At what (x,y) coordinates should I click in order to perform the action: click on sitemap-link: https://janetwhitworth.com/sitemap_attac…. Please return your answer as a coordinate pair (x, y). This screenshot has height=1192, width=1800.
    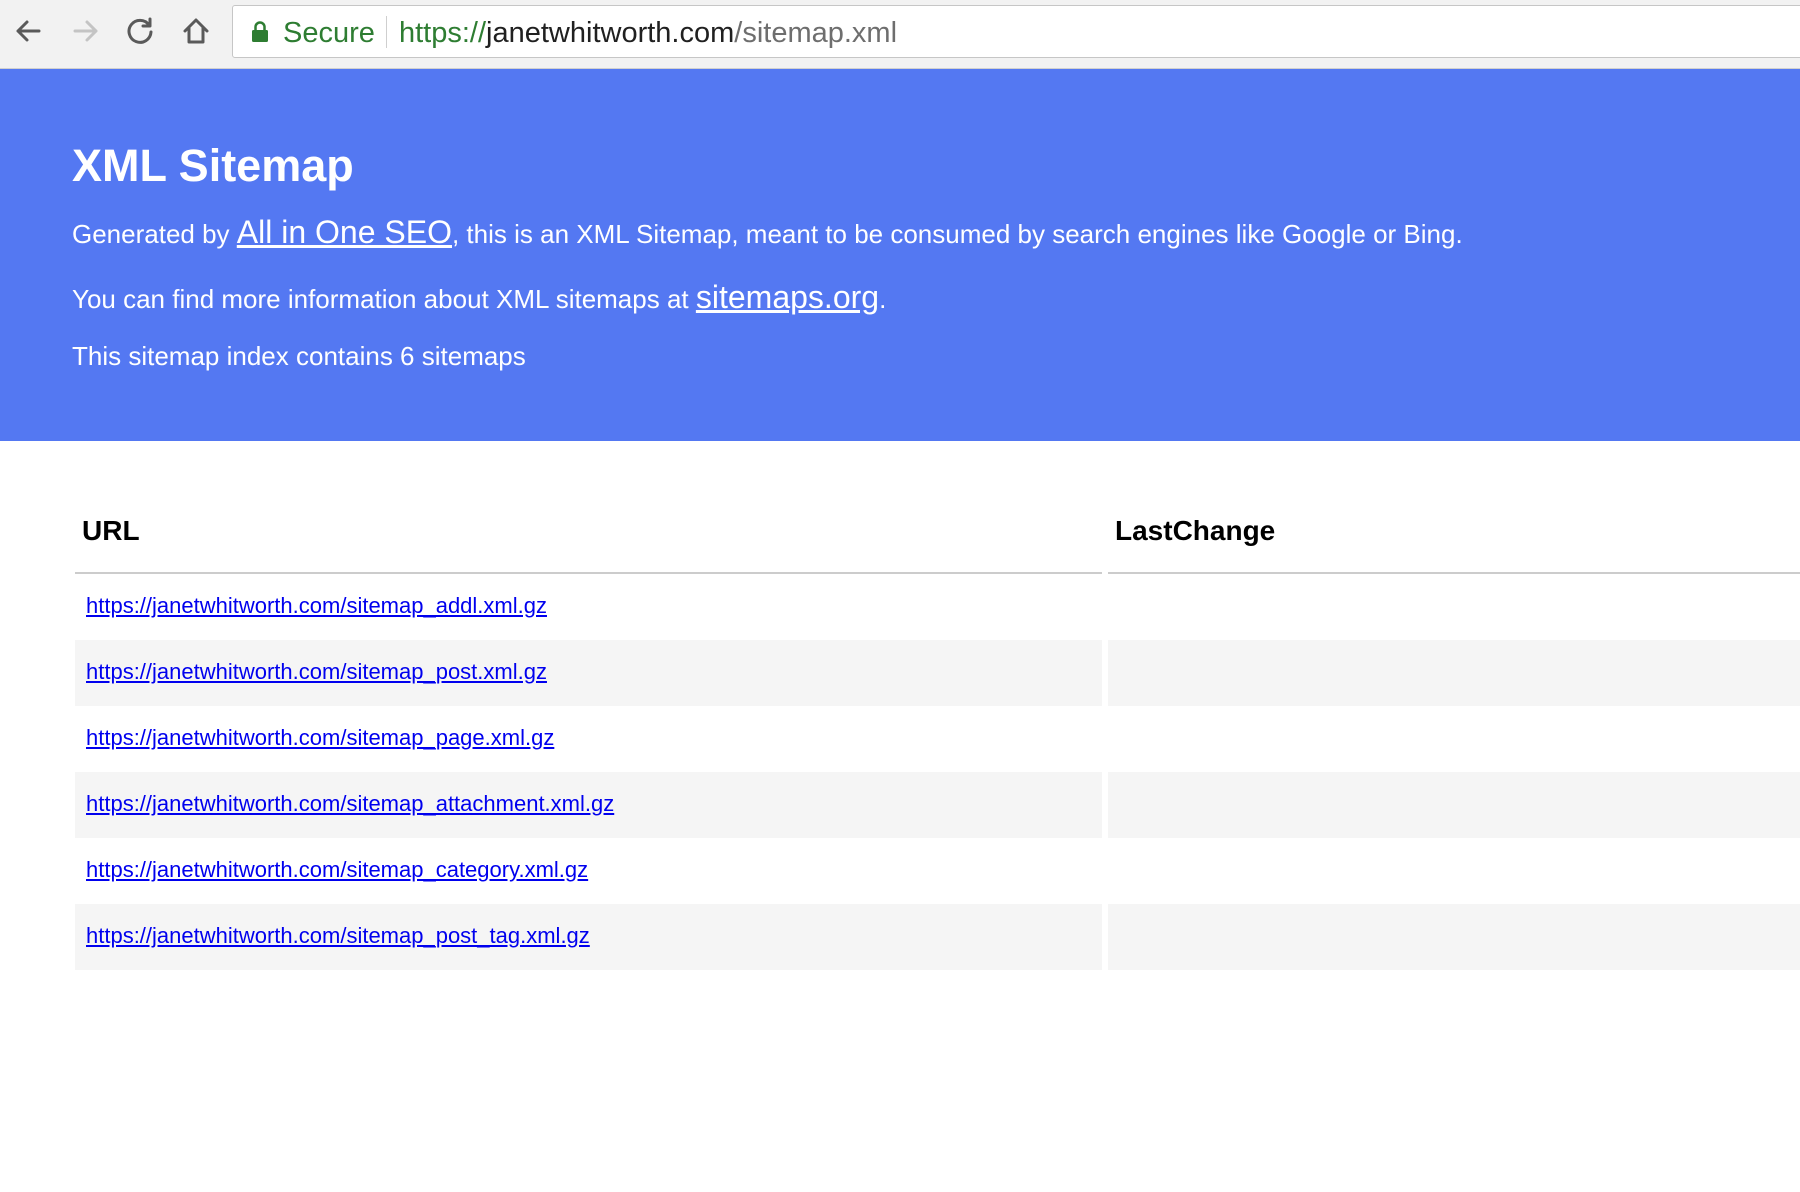
    Looking at the image, I should click on (350, 804).